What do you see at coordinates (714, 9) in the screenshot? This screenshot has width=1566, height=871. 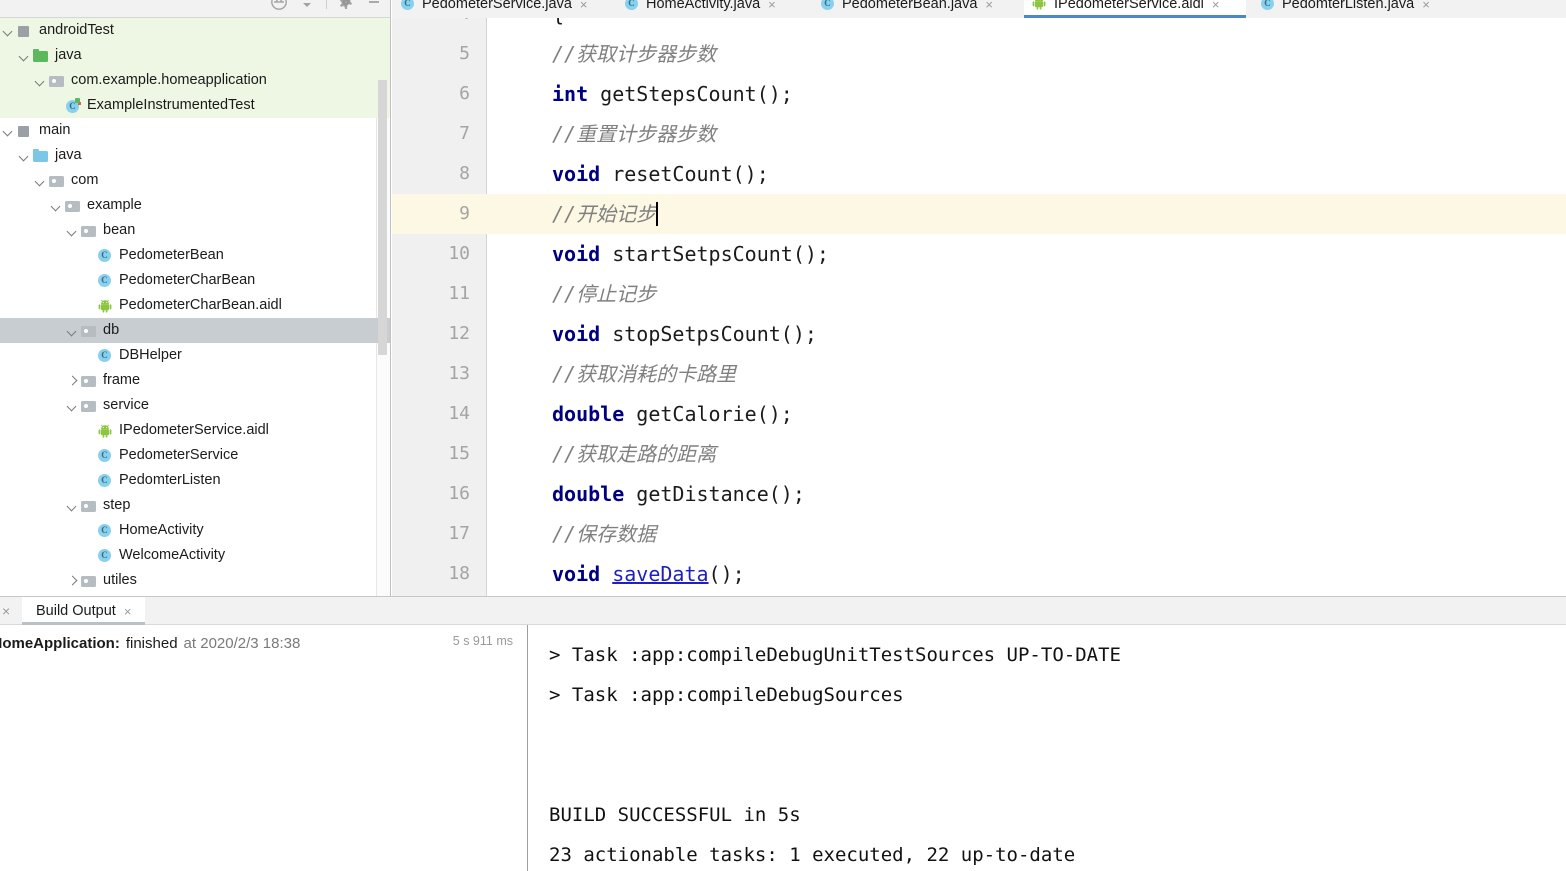 I see `editor-tab-homeactivity-java: HomeActivity.java ×` at bounding box center [714, 9].